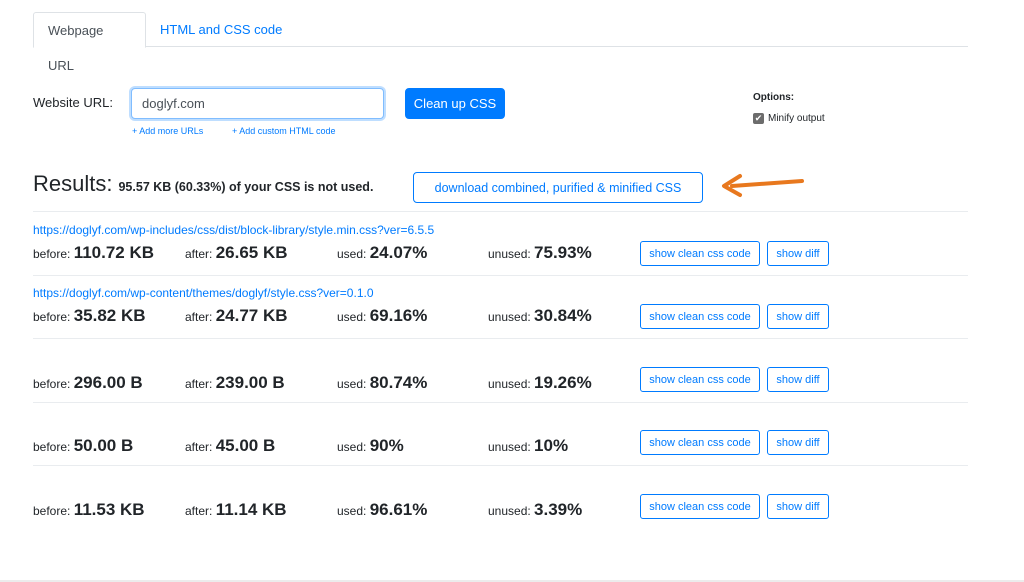 Image resolution: width=1024 pixels, height=582 pixels. Describe the element at coordinates (551, 445) in the screenshot. I see `unused-value: 10%` at that location.